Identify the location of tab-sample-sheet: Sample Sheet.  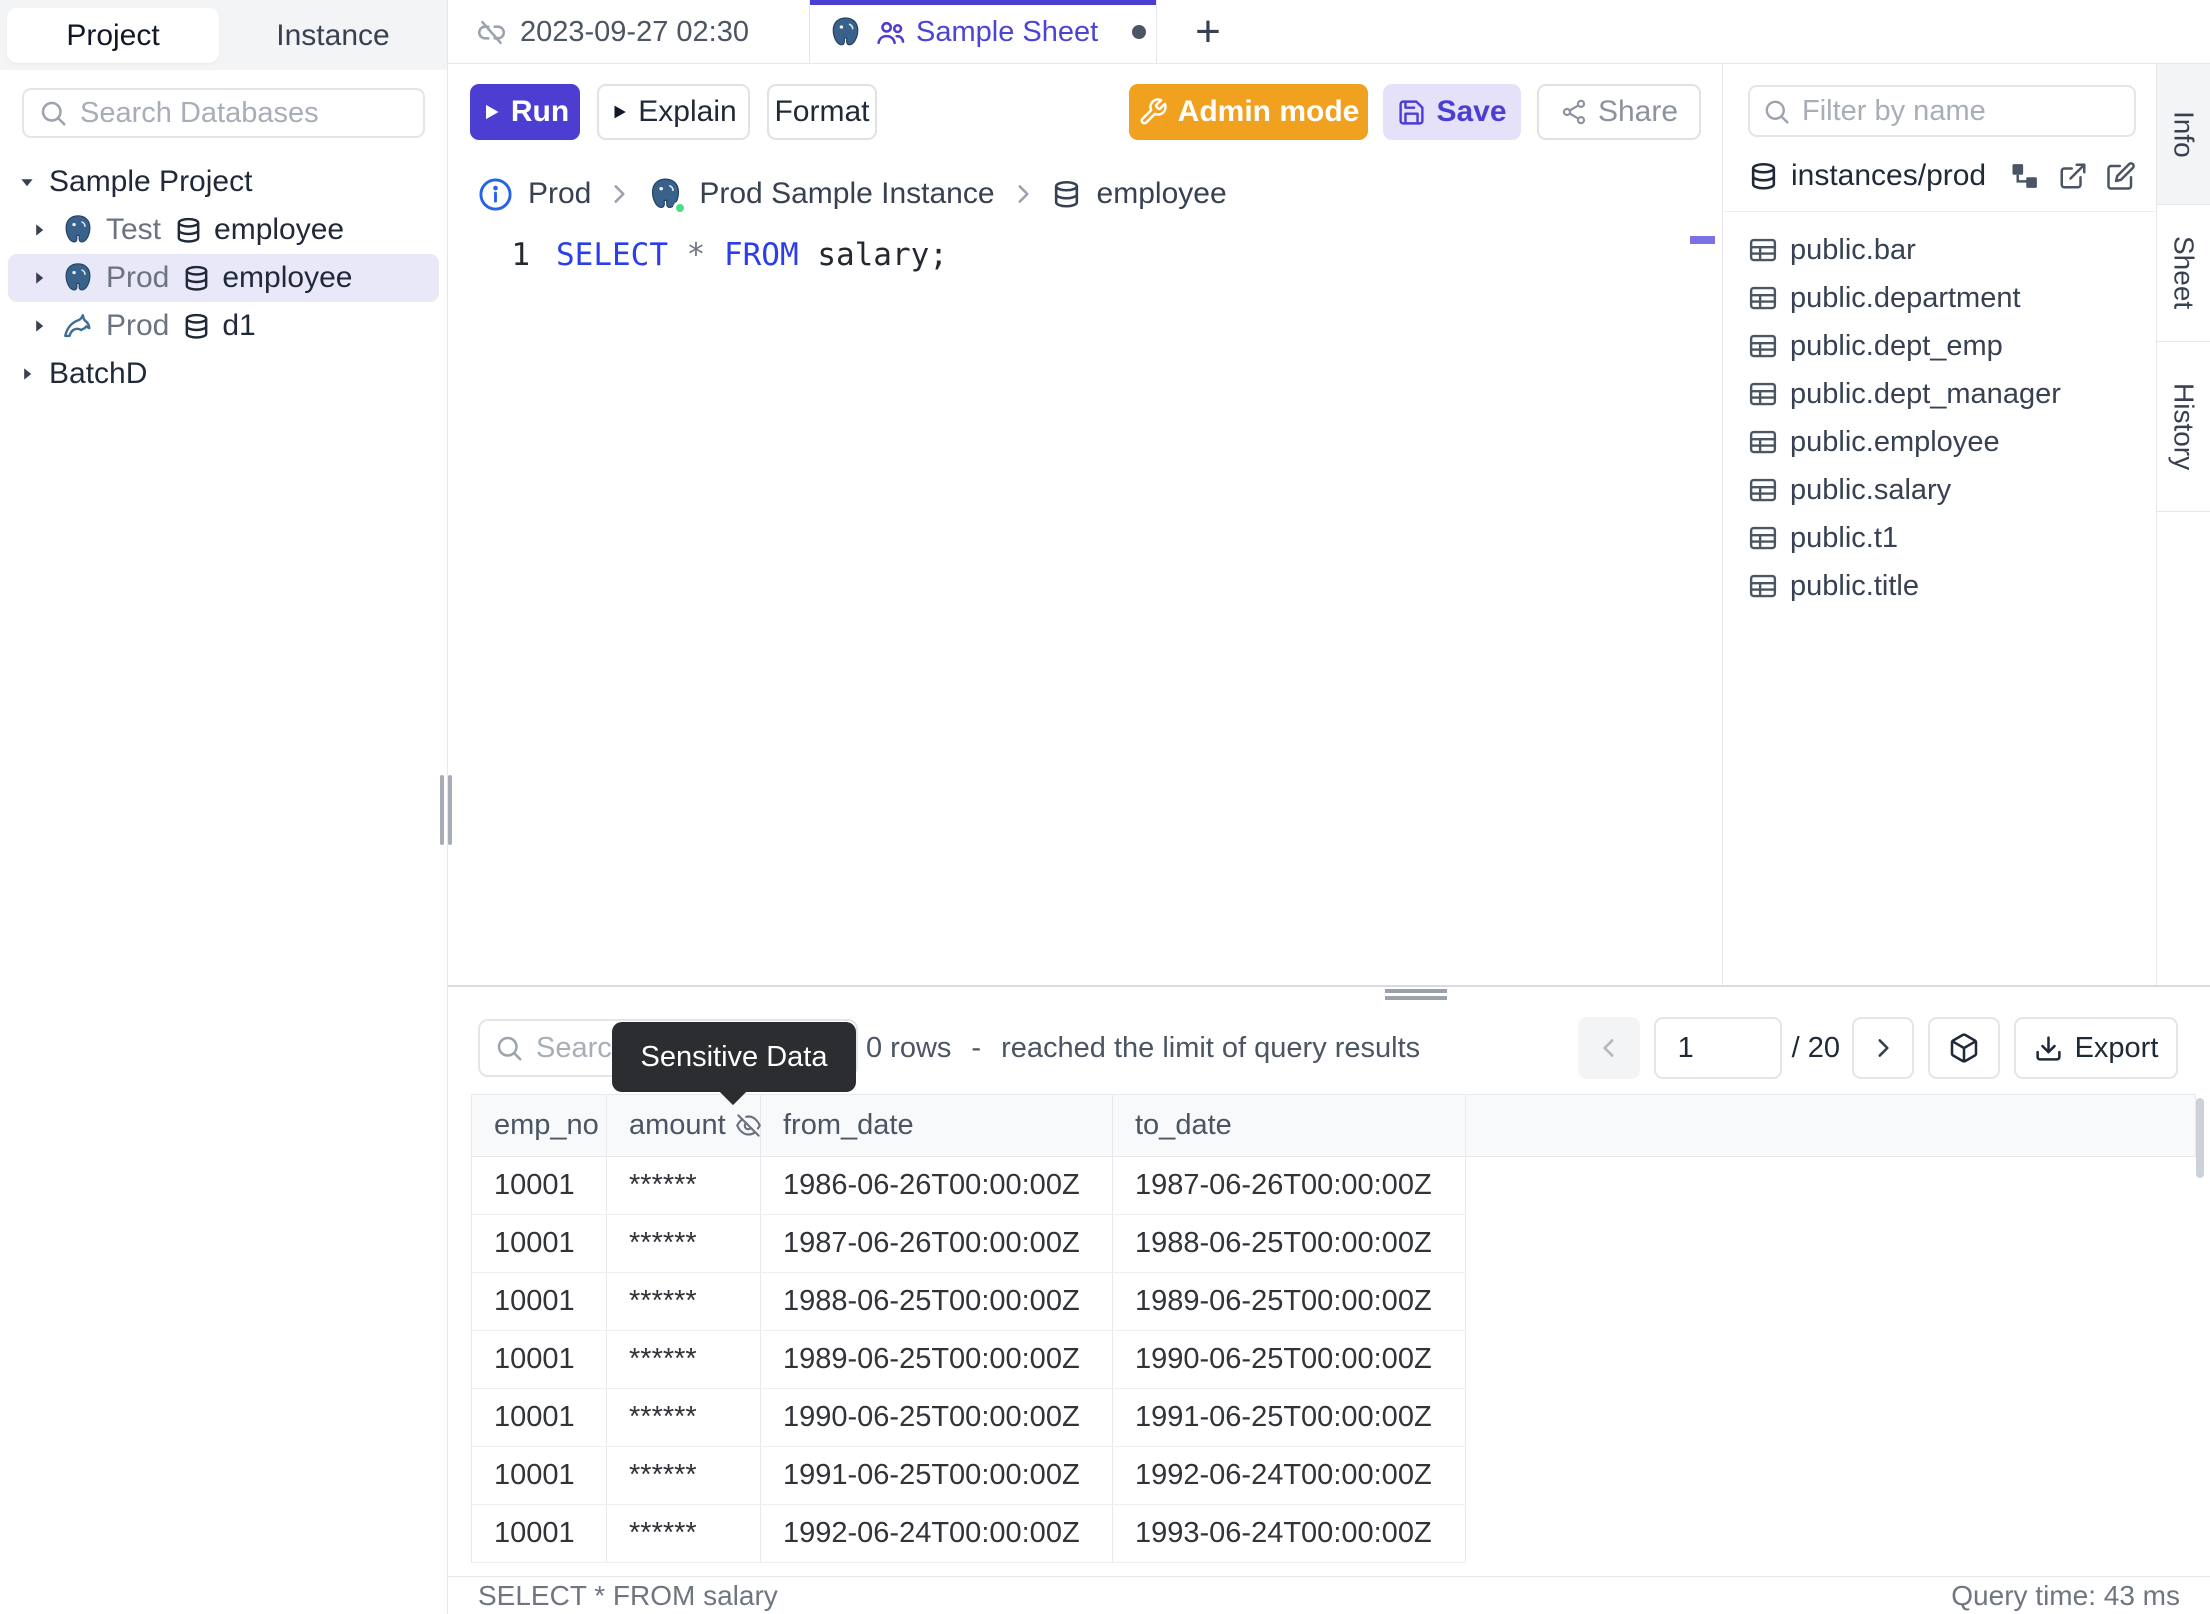
(983, 32).